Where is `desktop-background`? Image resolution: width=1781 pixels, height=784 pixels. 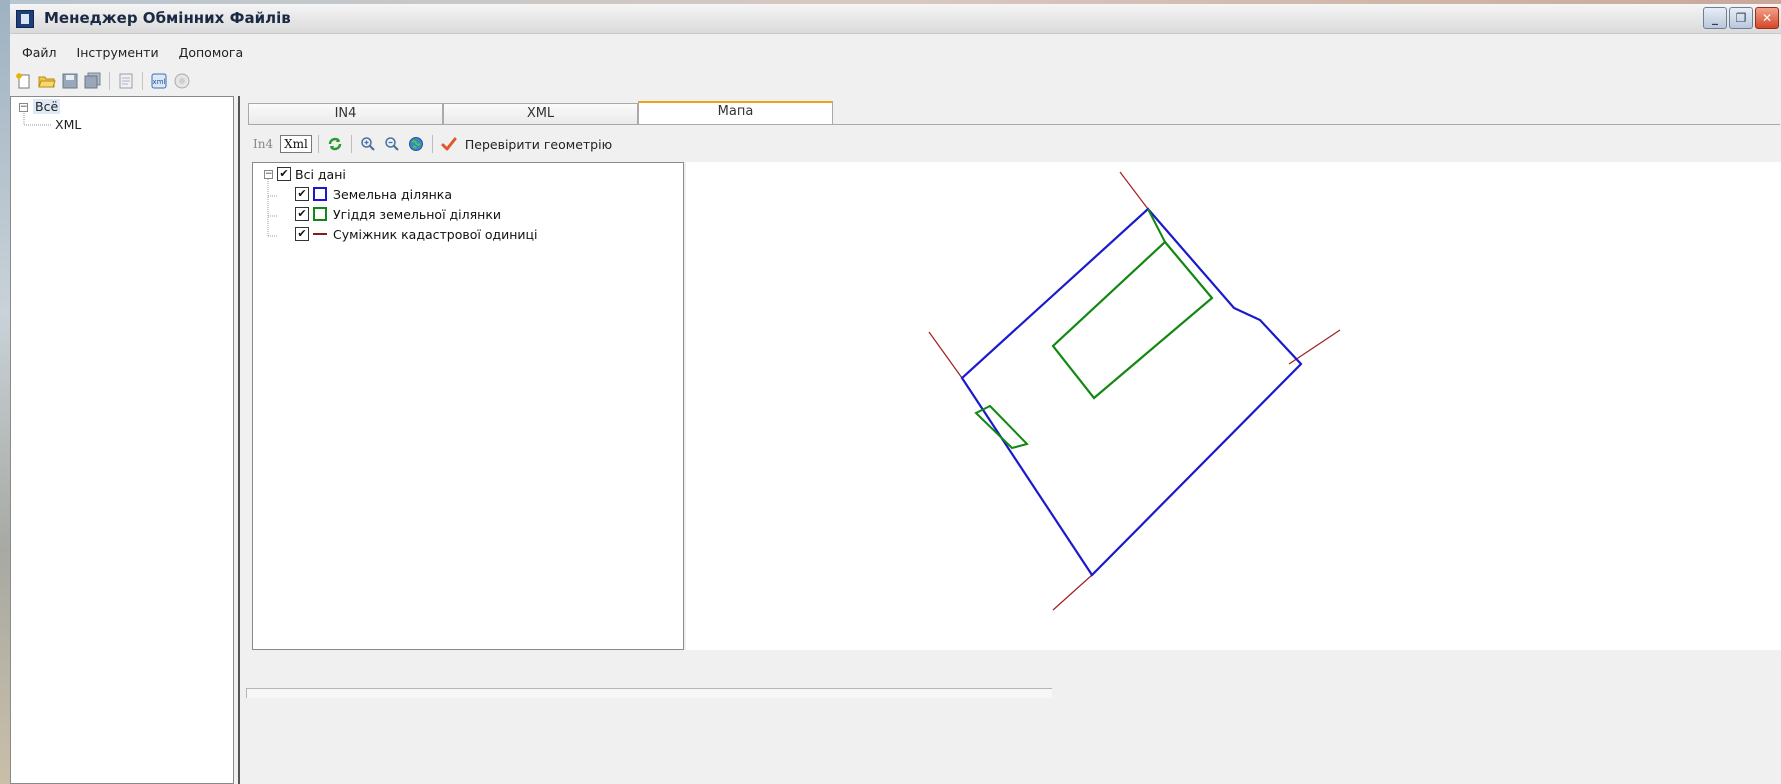
desktop-background is located at coordinates (5, 392).